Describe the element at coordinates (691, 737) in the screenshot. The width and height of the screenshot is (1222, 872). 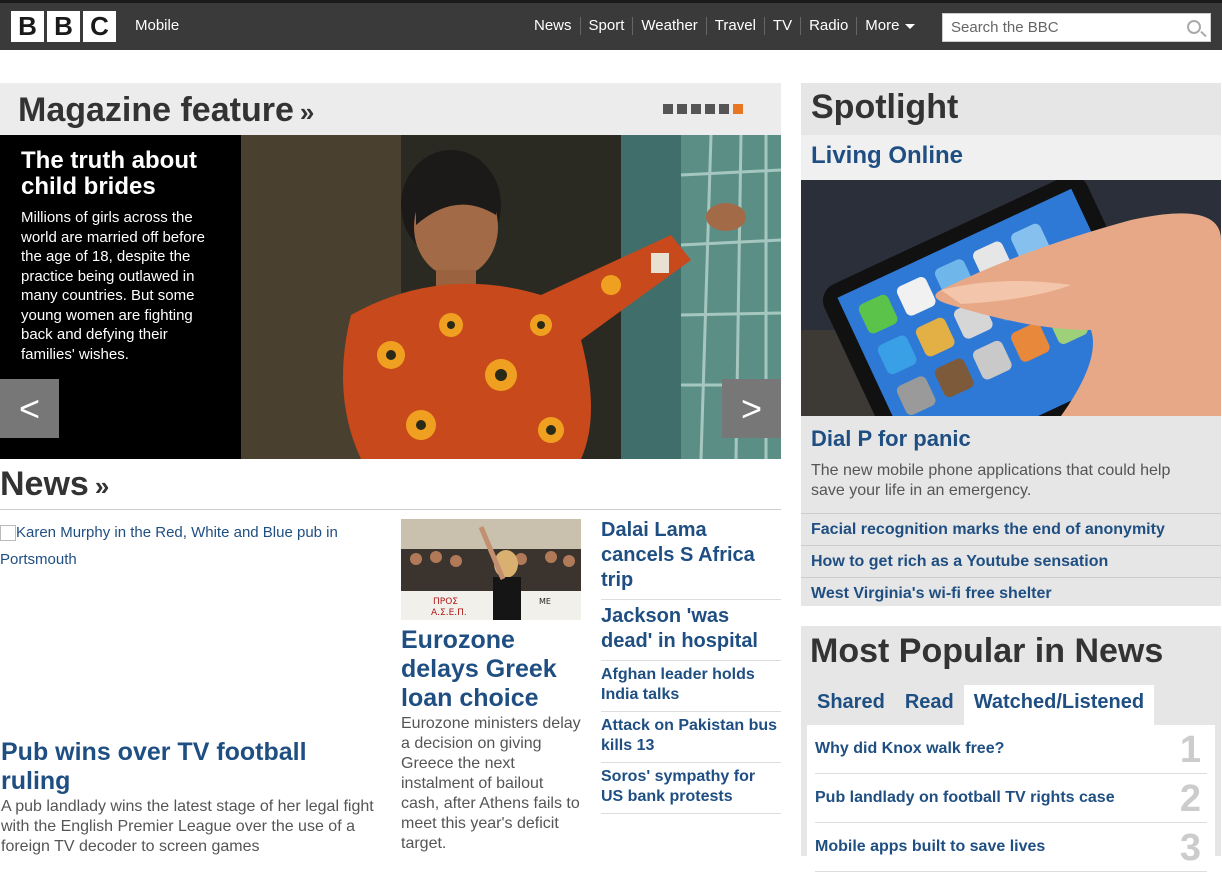
I see `side-story-link: Attack on Pakistan bus kills 13` at that location.